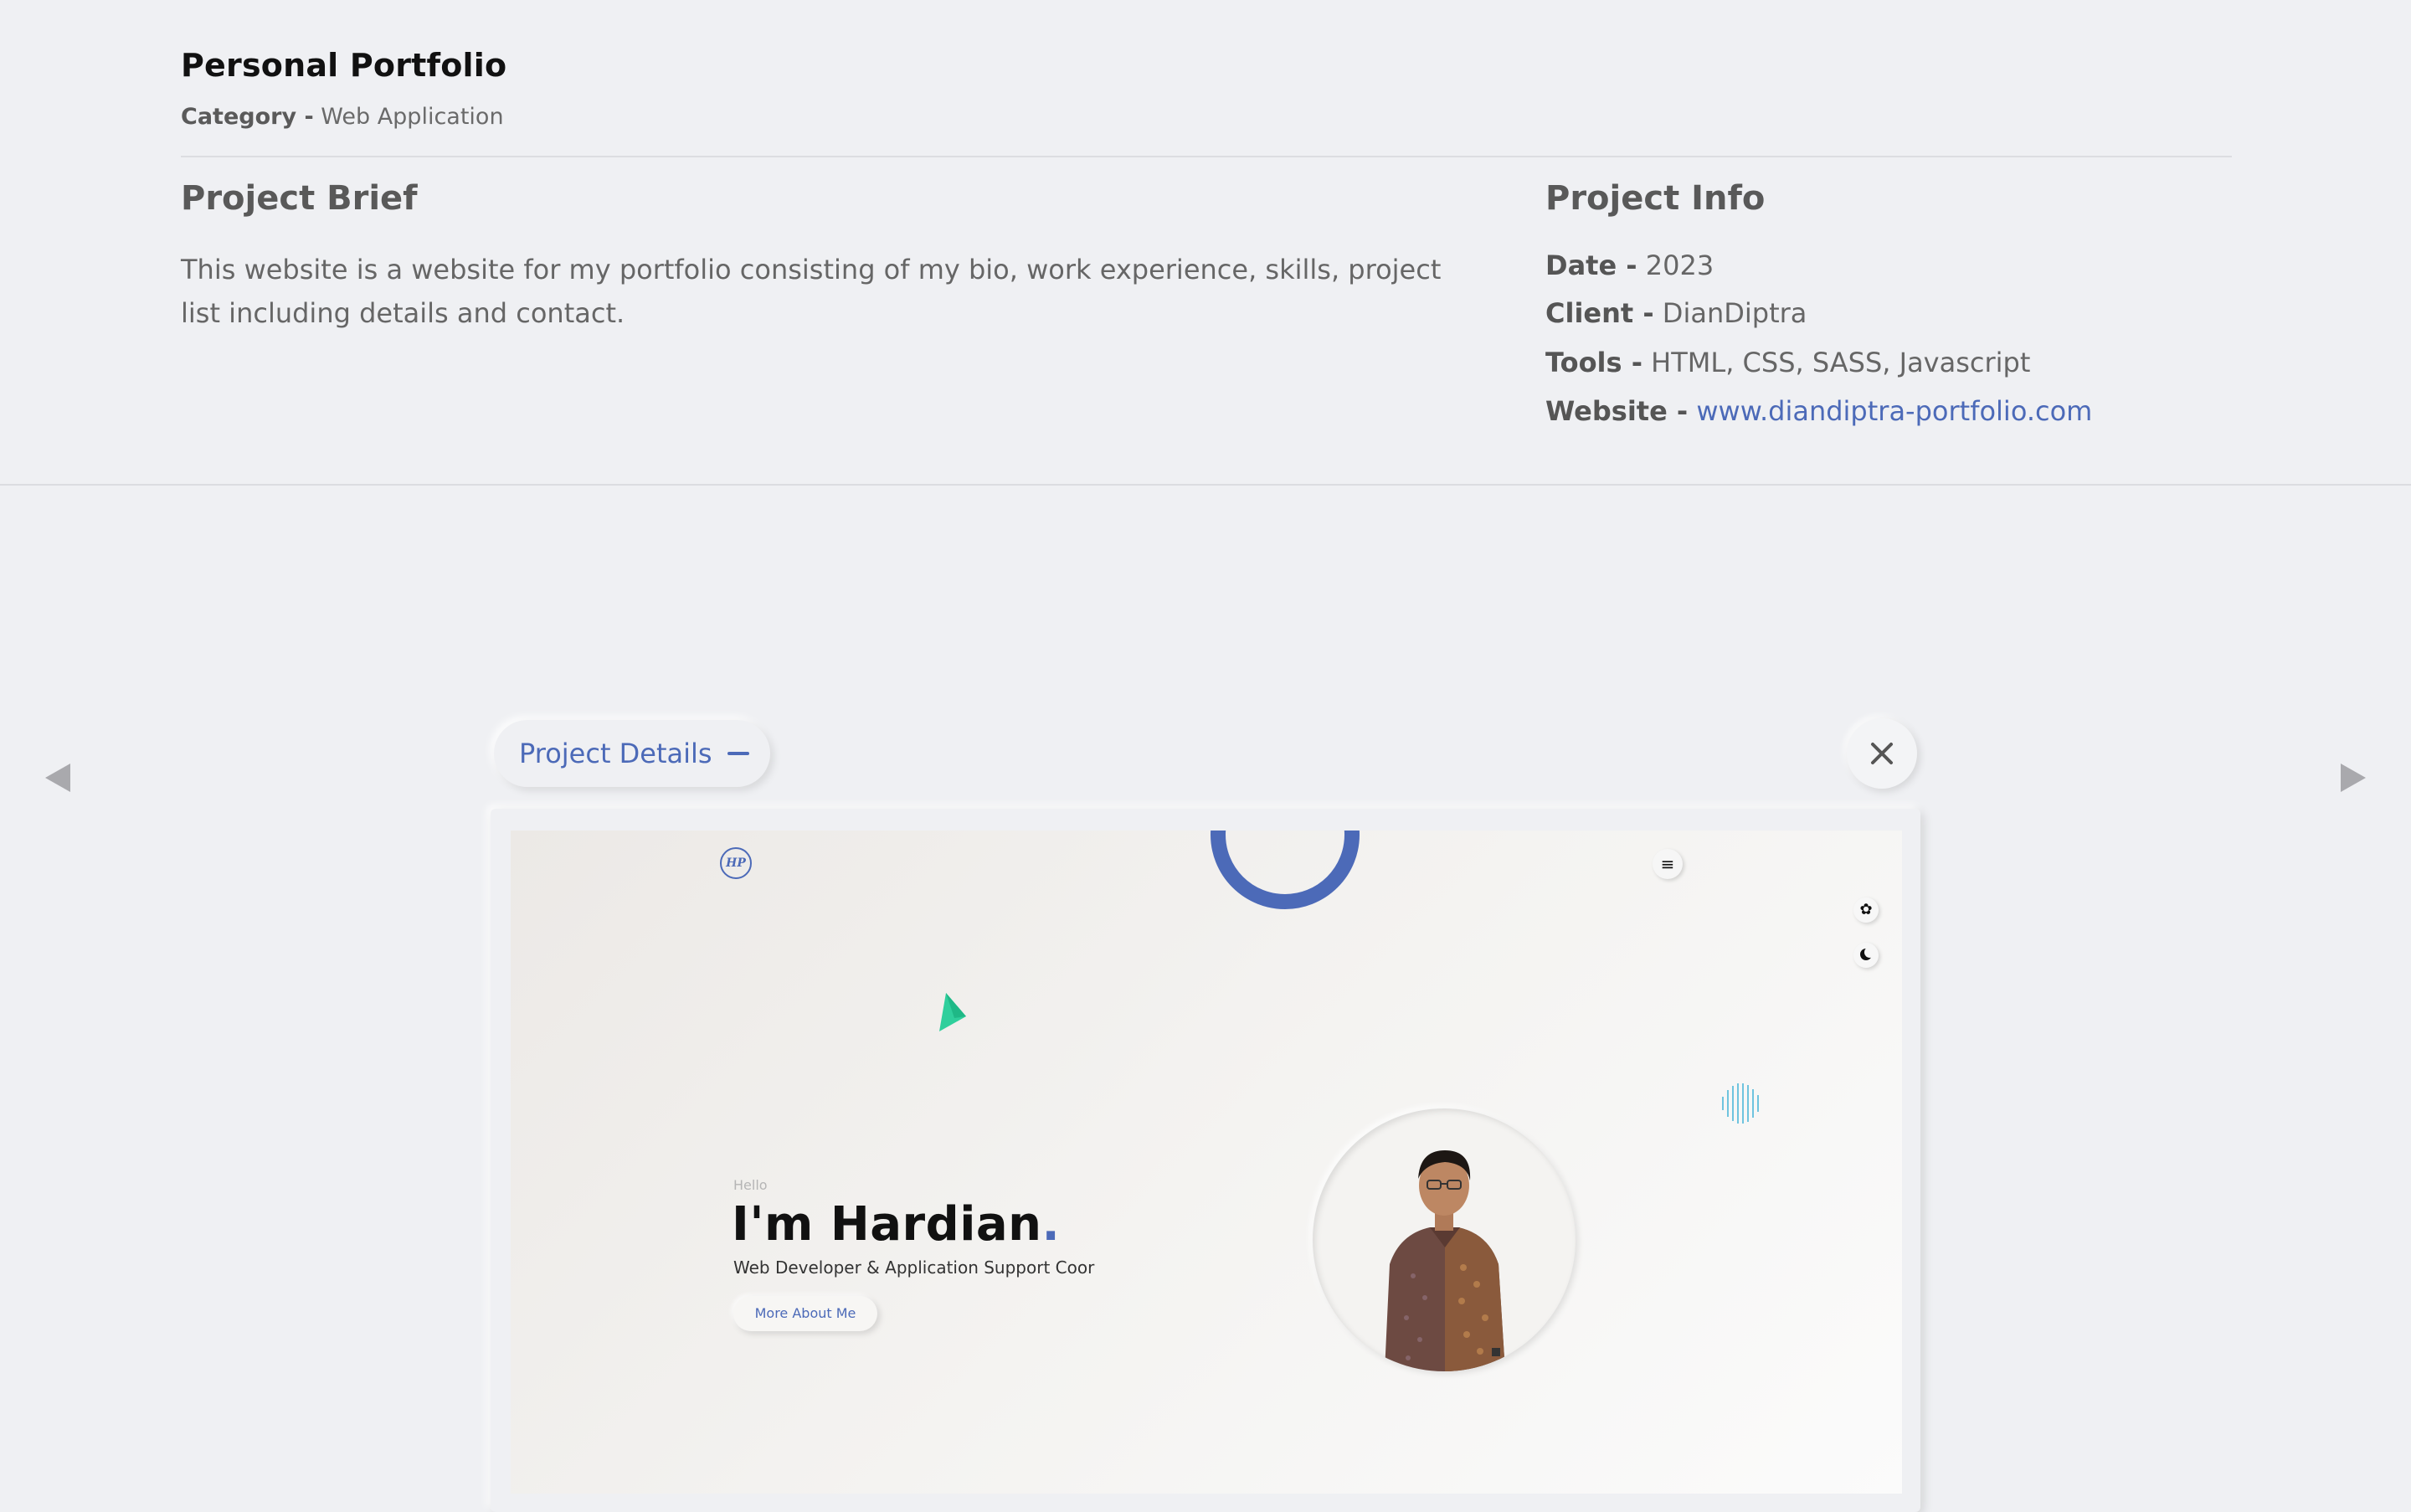 The image size is (2411, 1512). I want to click on info-client: Client - DianDiptra, so click(1676, 313).